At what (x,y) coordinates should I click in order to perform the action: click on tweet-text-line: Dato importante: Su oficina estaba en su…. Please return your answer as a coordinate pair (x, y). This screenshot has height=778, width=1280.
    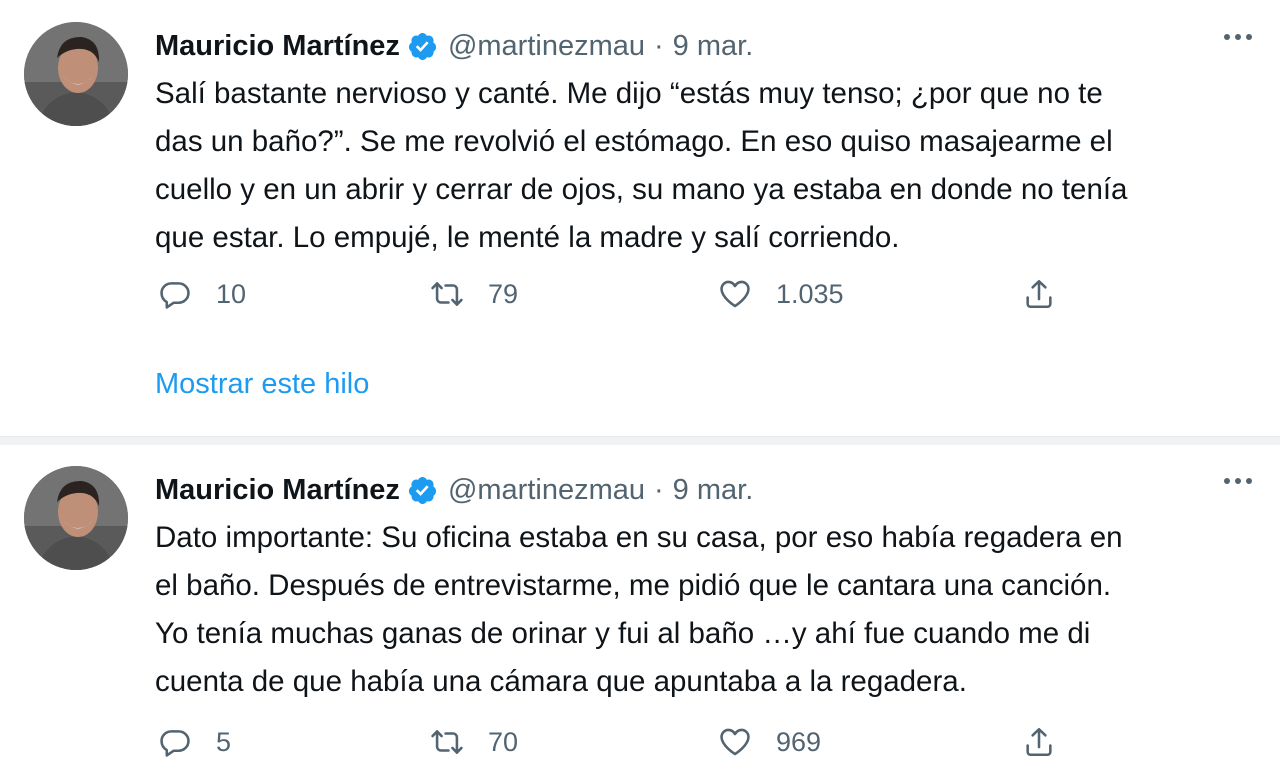
    Looking at the image, I should click on (639, 537).